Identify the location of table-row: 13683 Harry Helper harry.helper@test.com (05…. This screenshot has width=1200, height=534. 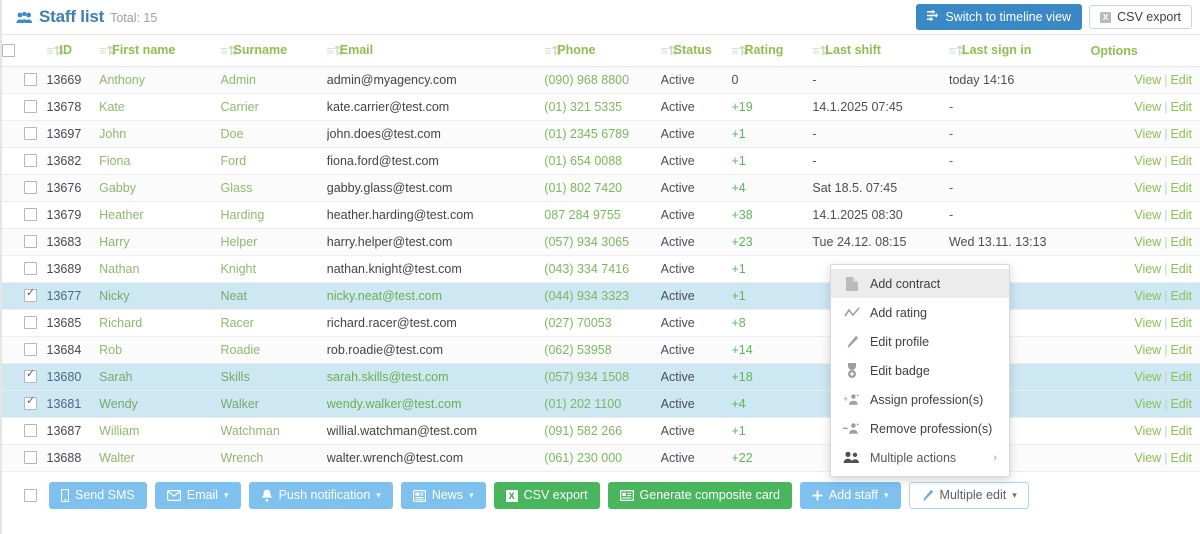
(601, 242).